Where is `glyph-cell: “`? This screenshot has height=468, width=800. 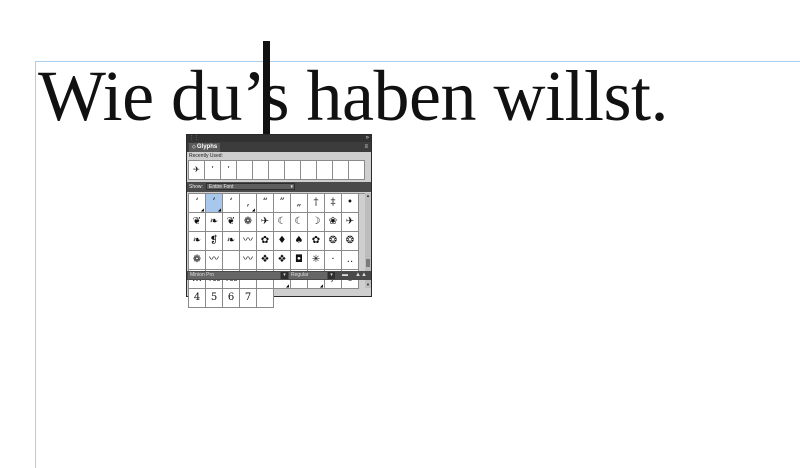
glyph-cell: “ is located at coordinates (265, 203).